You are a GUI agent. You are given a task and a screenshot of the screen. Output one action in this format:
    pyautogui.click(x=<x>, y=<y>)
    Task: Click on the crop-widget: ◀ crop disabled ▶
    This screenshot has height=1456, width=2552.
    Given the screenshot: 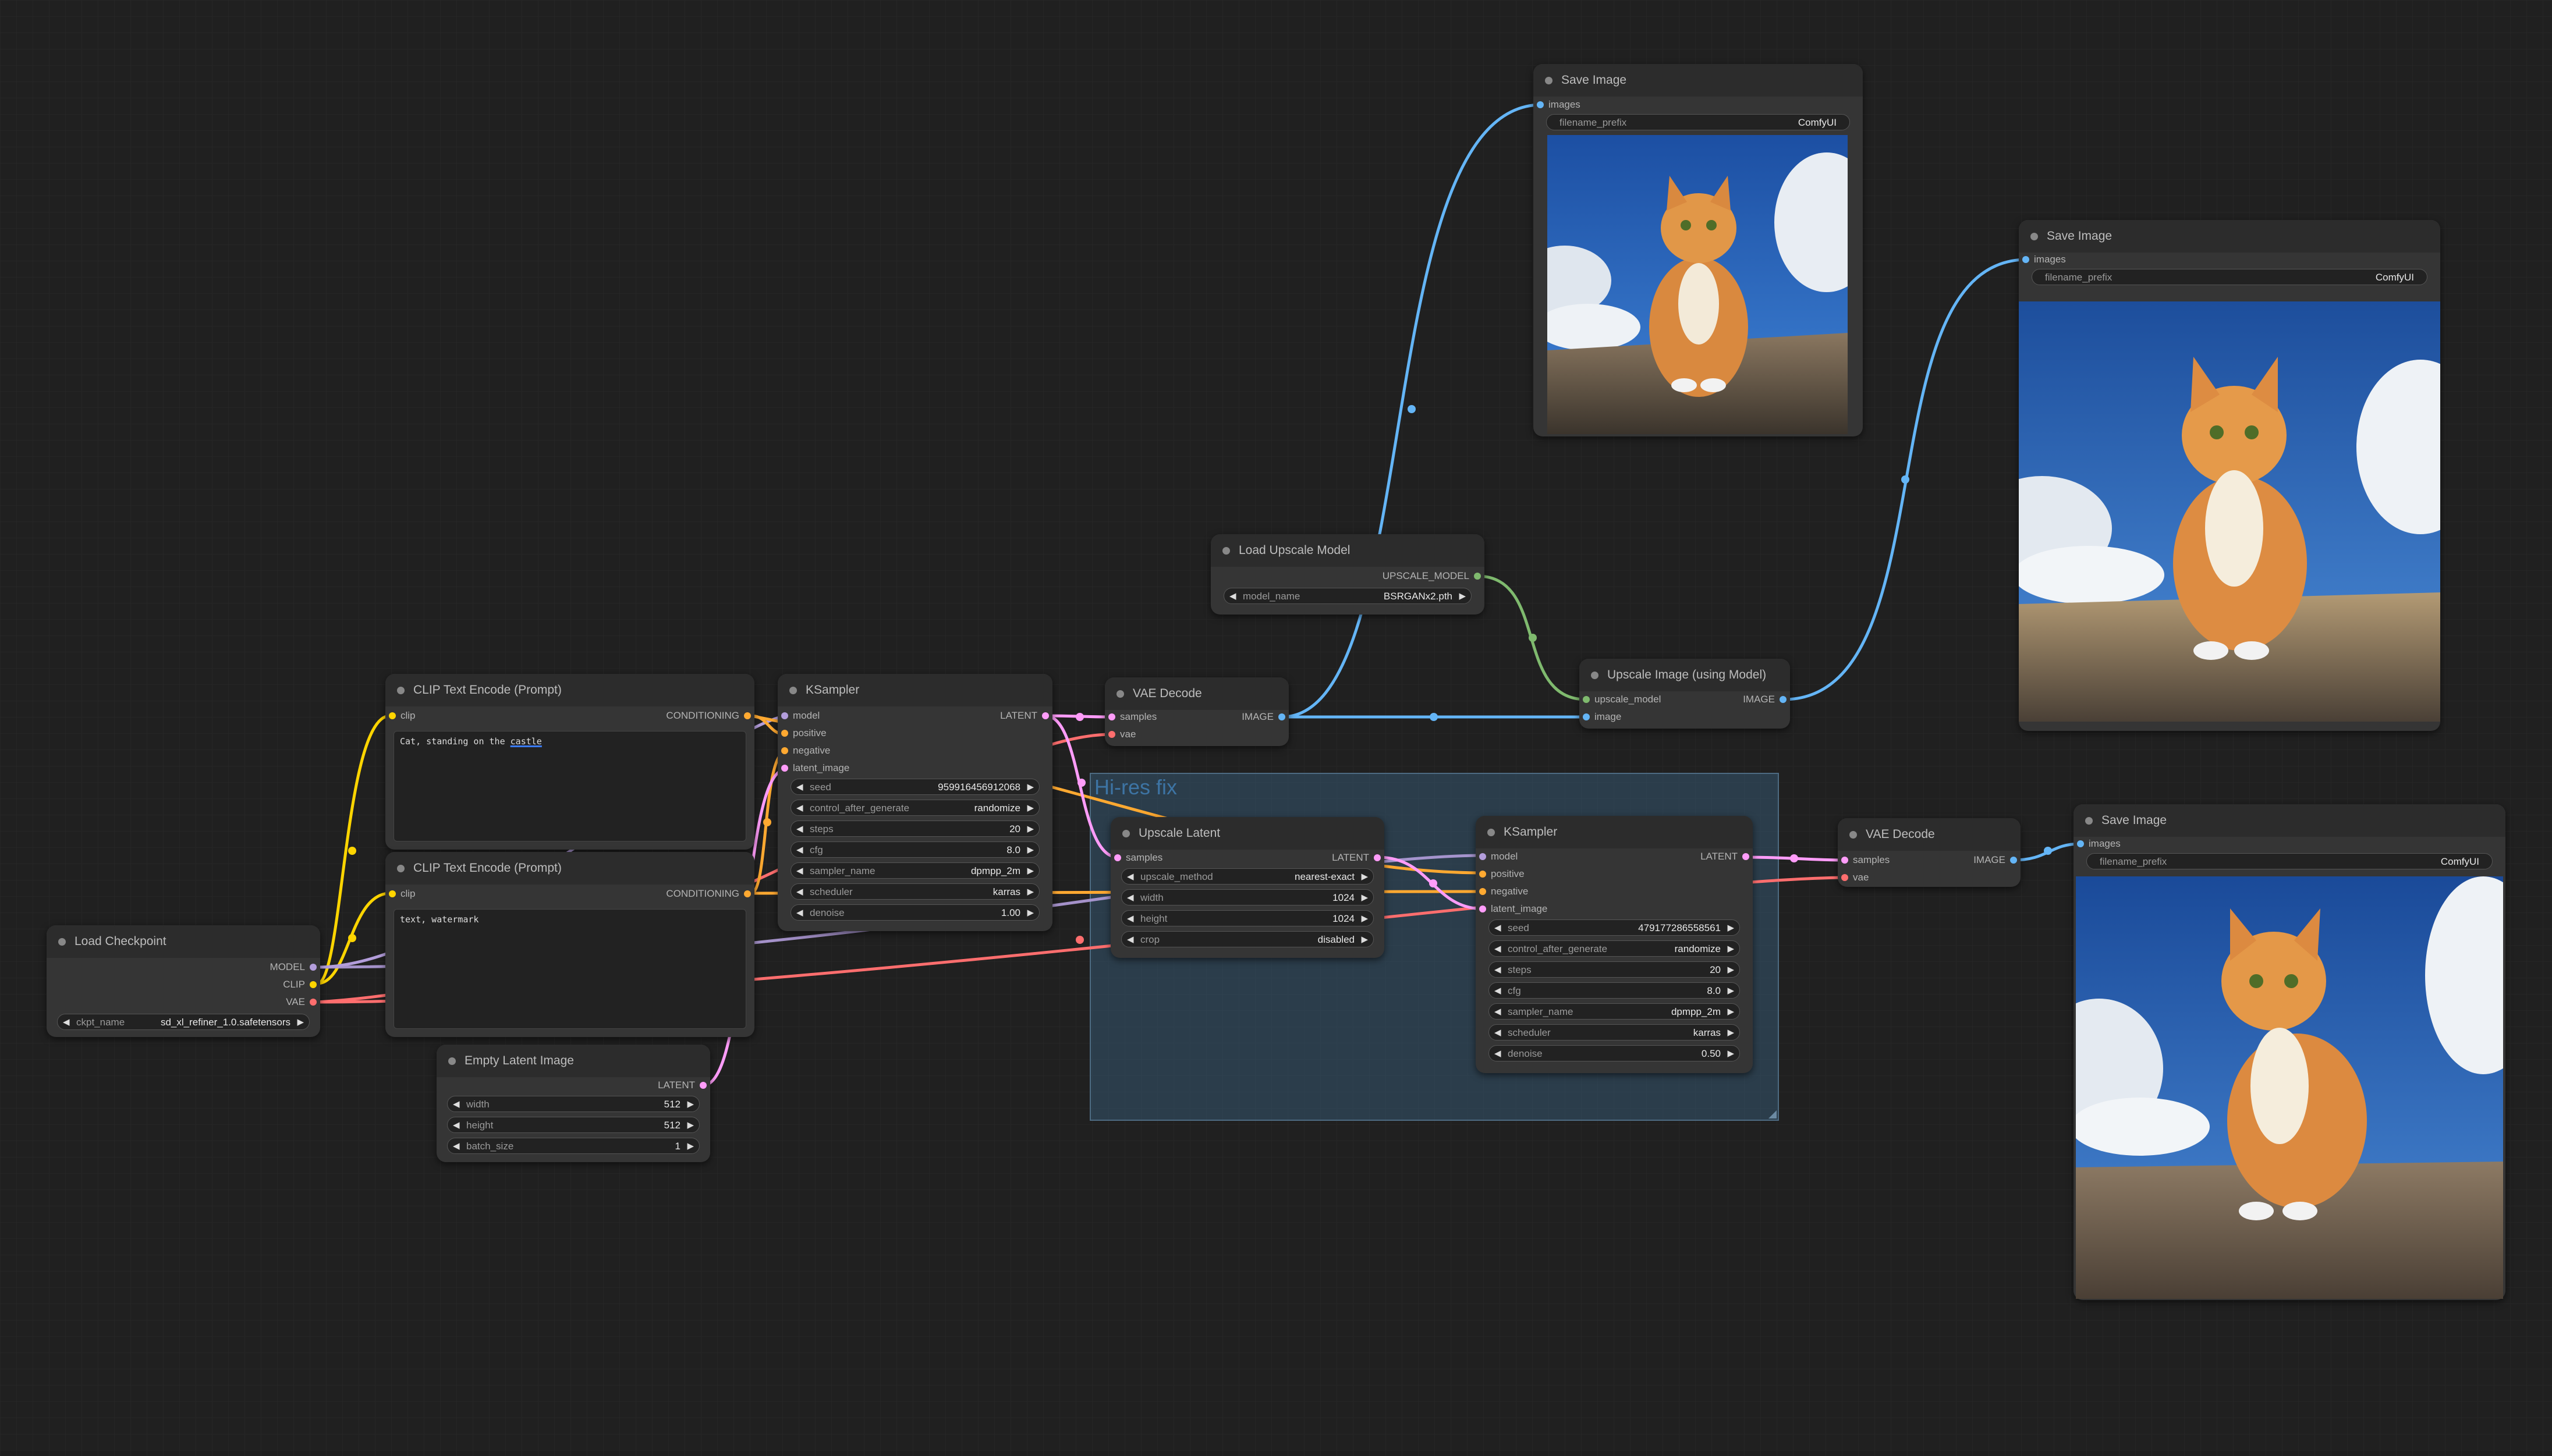 What is the action you would take?
    pyautogui.click(x=1247, y=939)
    